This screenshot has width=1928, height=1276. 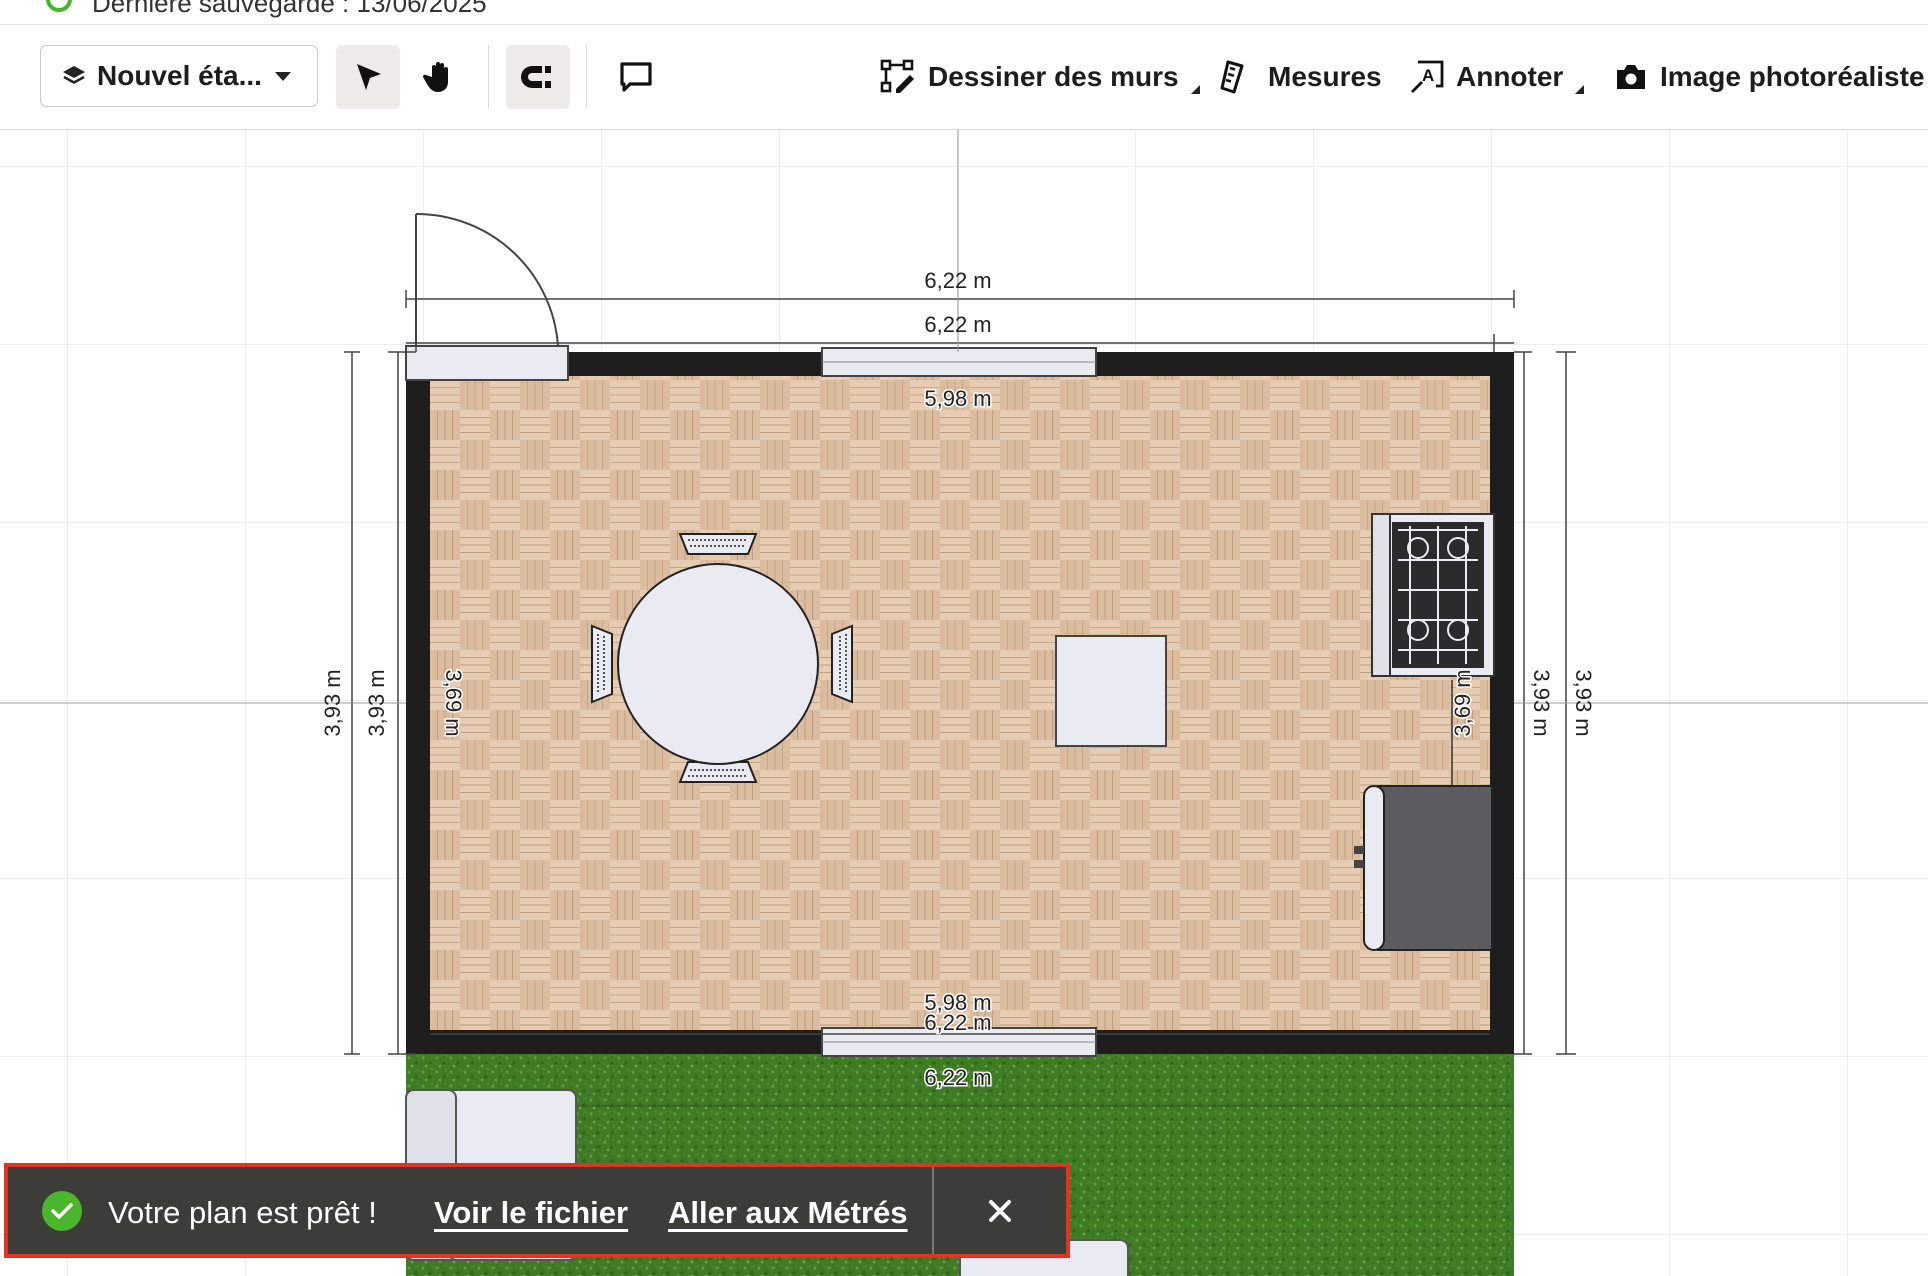 I want to click on close-icon, so click(x=1000, y=1211).